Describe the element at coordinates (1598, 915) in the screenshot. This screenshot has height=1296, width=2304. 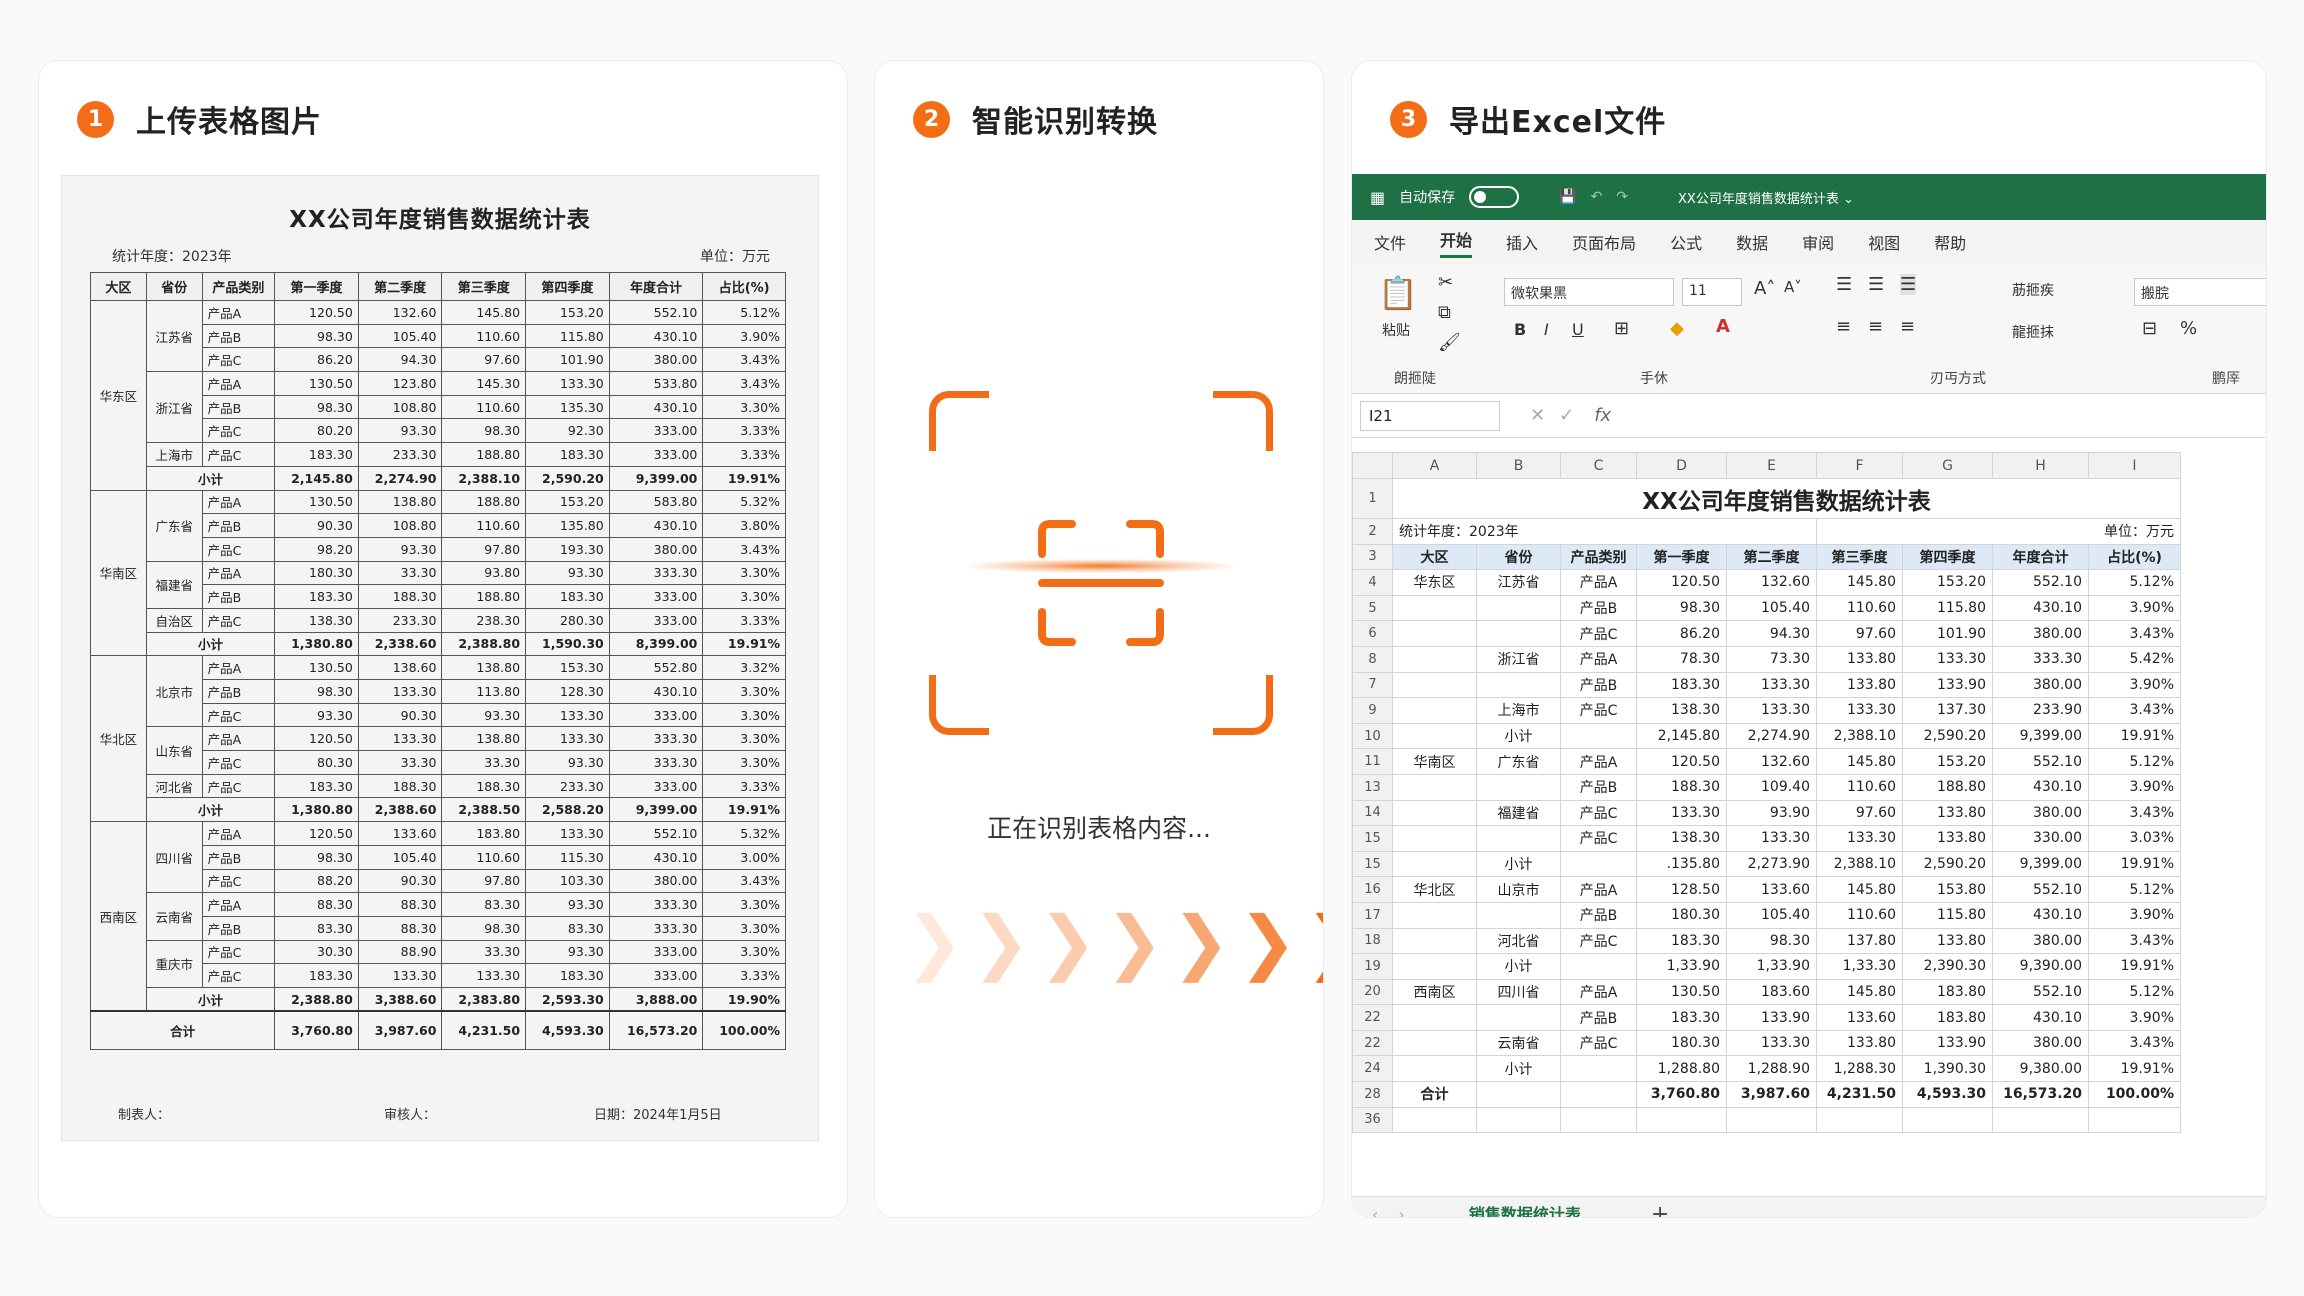
I see `cell: 产品B` at that location.